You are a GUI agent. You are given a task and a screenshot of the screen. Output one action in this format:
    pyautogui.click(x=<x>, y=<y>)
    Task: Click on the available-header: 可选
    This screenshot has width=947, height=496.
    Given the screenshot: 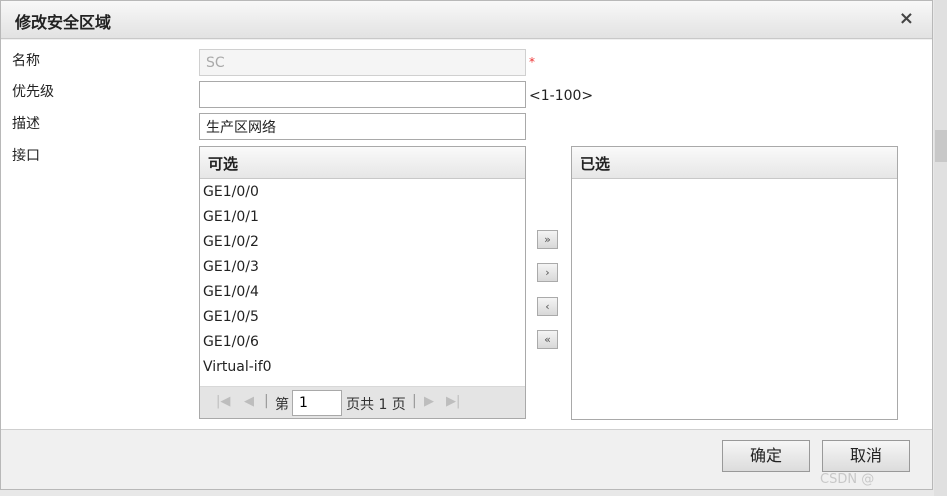 What is the action you would take?
    pyautogui.click(x=362, y=163)
    